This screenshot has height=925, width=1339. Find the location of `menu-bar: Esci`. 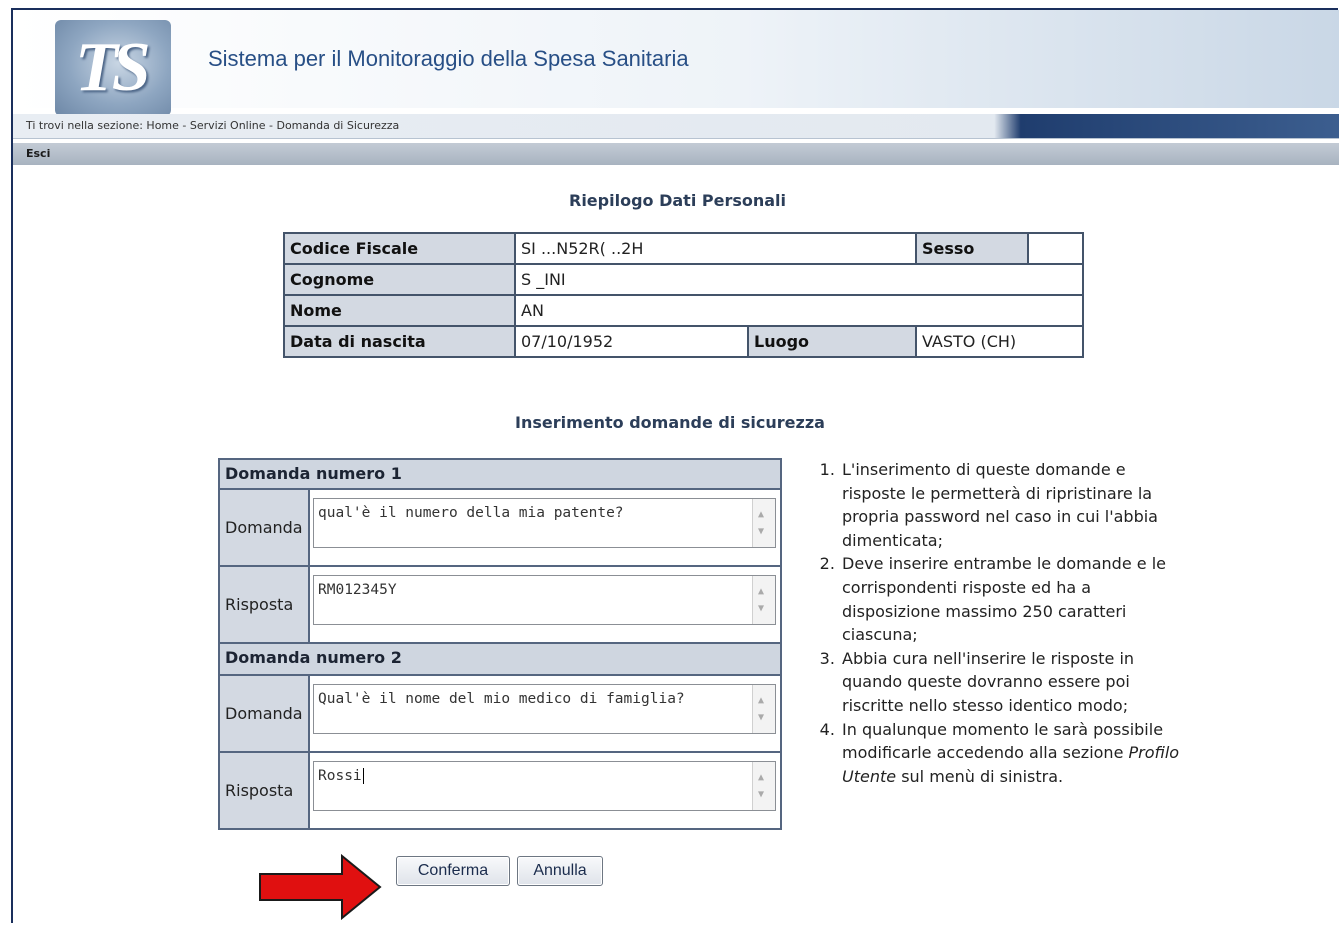

menu-bar: Esci is located at coordinates (676, 154).